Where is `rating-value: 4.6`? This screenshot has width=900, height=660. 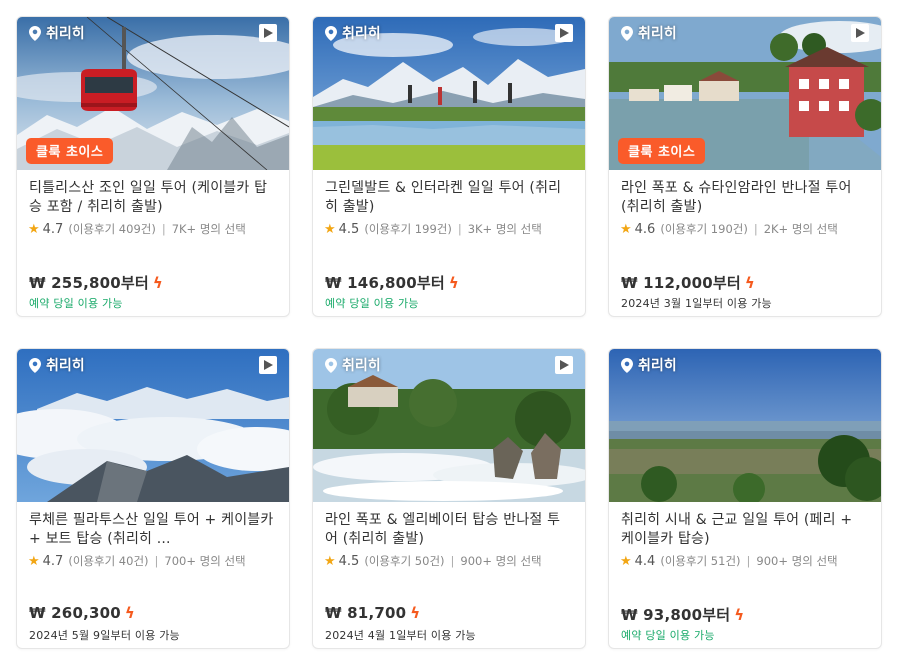
rating-value: 4.6 is located at coordinates (645, 229).